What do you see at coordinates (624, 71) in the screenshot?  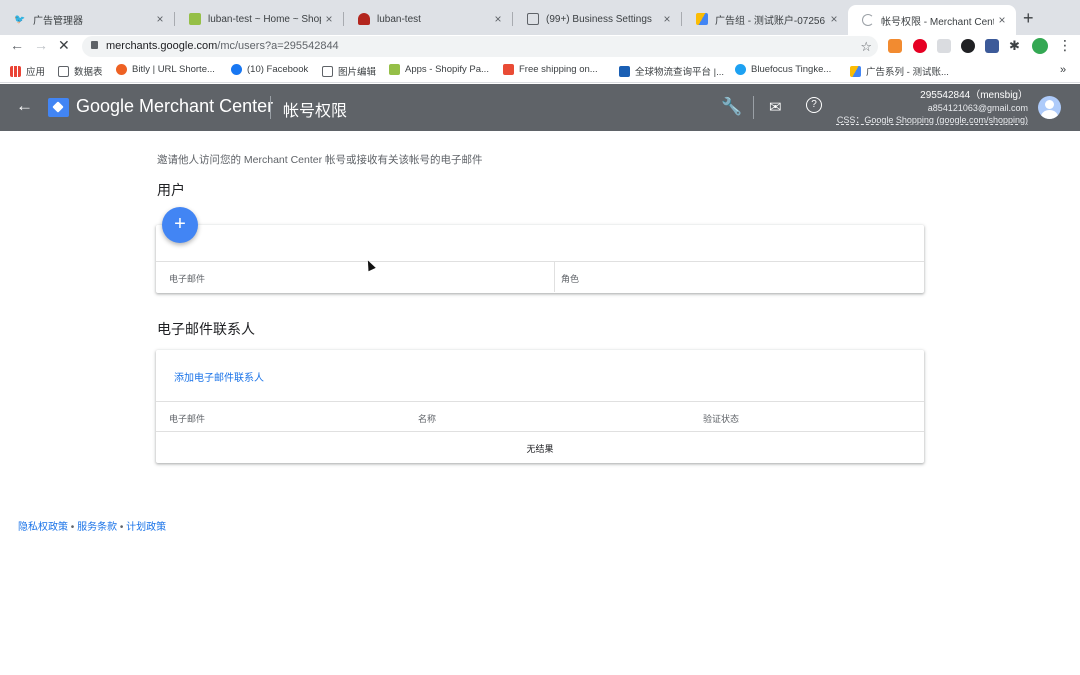 I see `calendar-17-icon` at bounding box center [624, 71].